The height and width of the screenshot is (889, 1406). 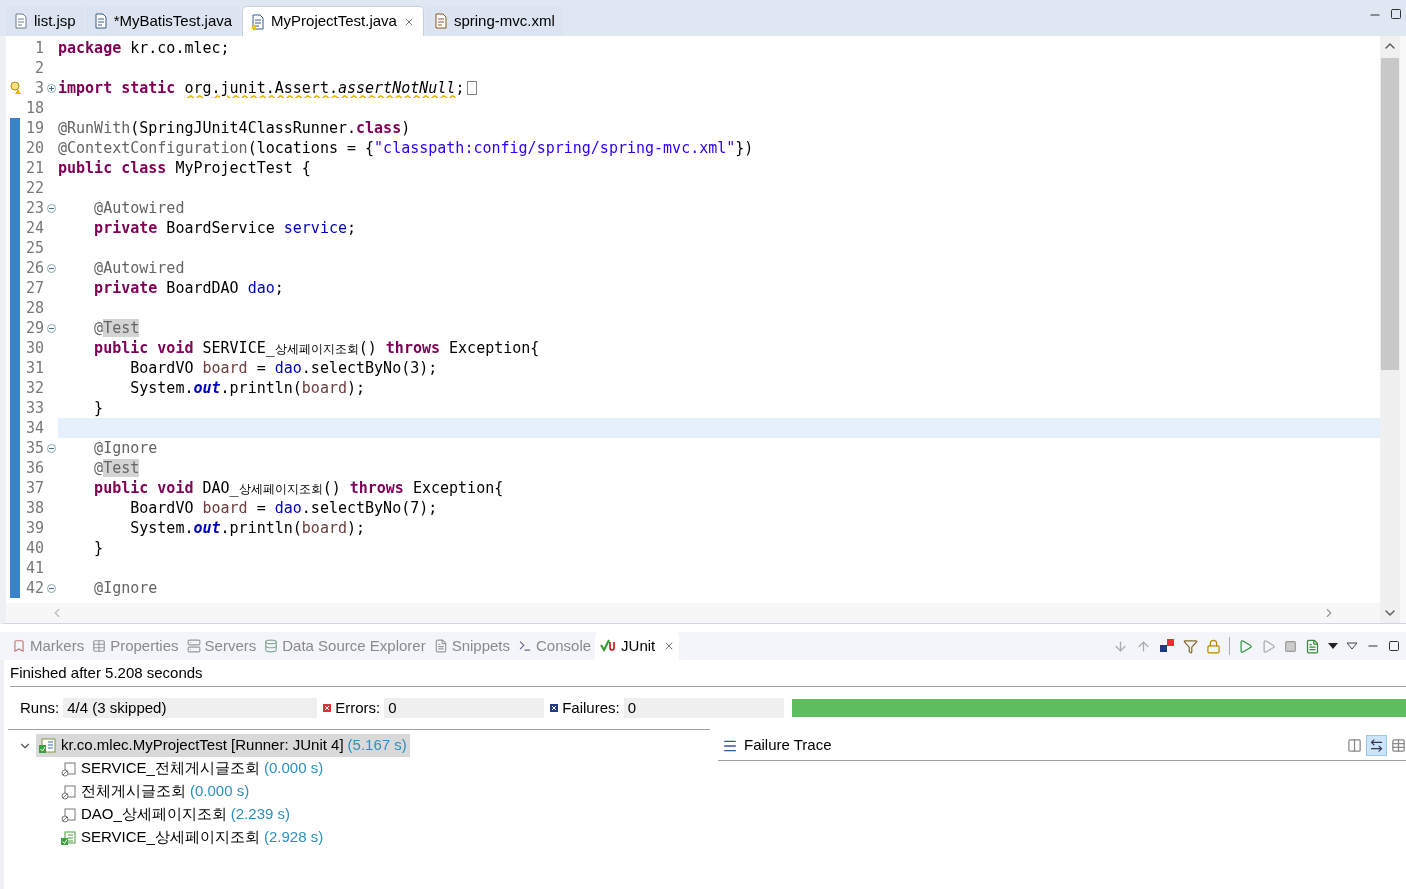 I want to click on line-number: 27, so click(x=34, y=288).